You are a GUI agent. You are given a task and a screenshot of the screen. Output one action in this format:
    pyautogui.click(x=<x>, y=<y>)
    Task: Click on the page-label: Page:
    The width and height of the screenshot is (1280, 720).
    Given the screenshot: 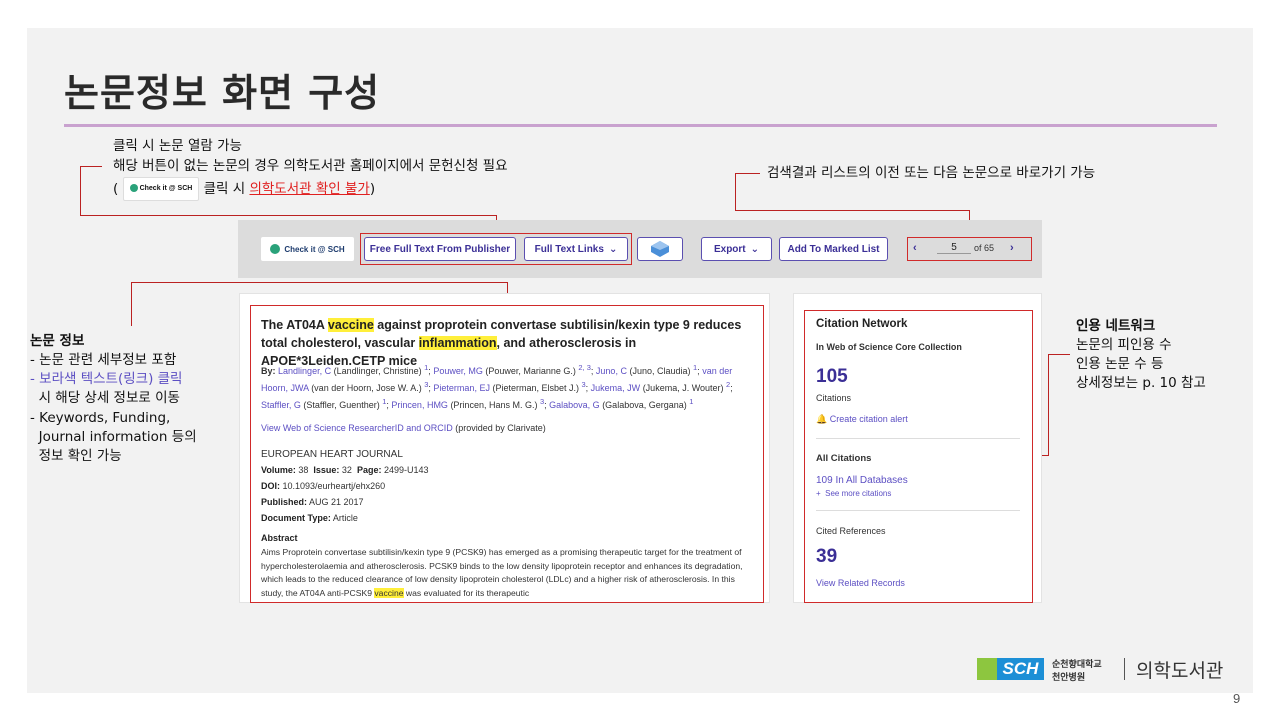 What is the action you would take?
    pyautogui.click(x=369, y=470)
    